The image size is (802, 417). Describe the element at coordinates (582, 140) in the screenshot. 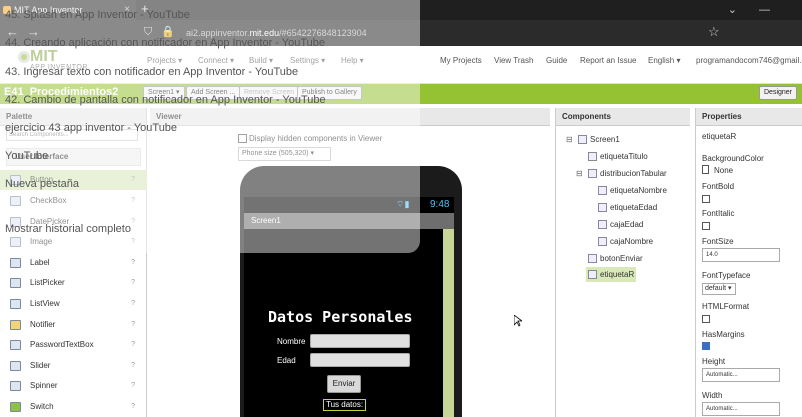

I see `screen-icon` at that location.